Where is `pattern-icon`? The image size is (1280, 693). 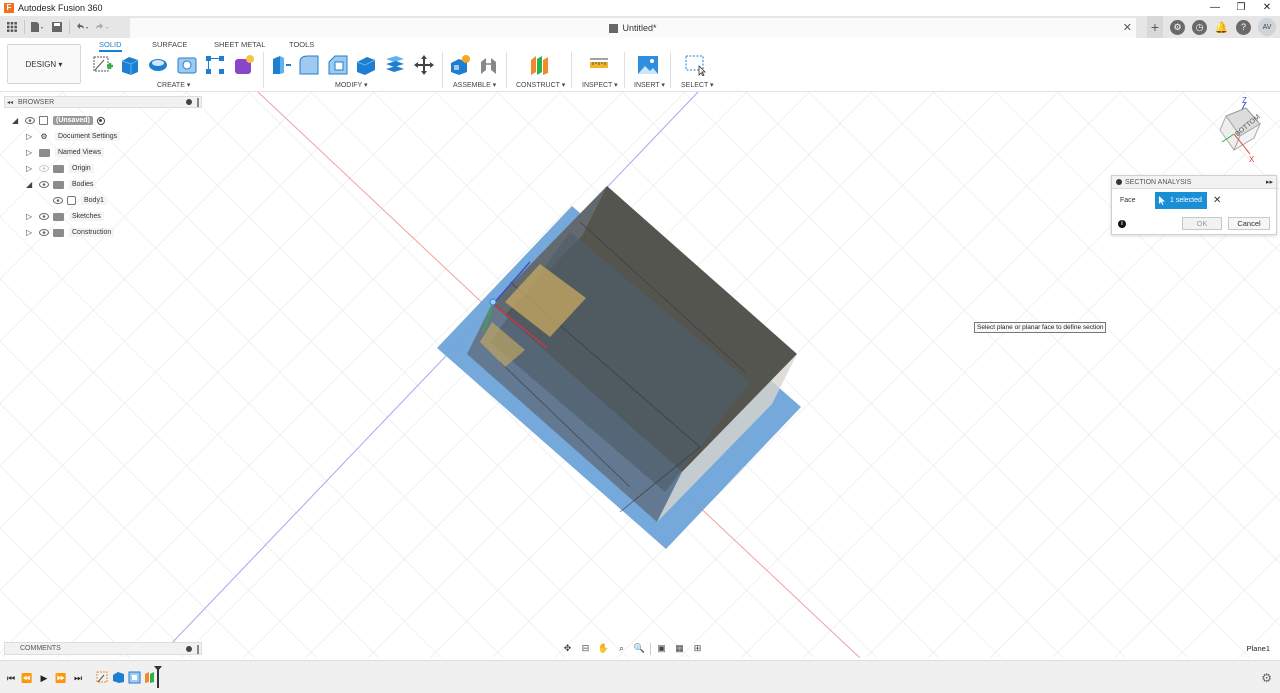
pattern-icon is located at coordinates (215, 65).